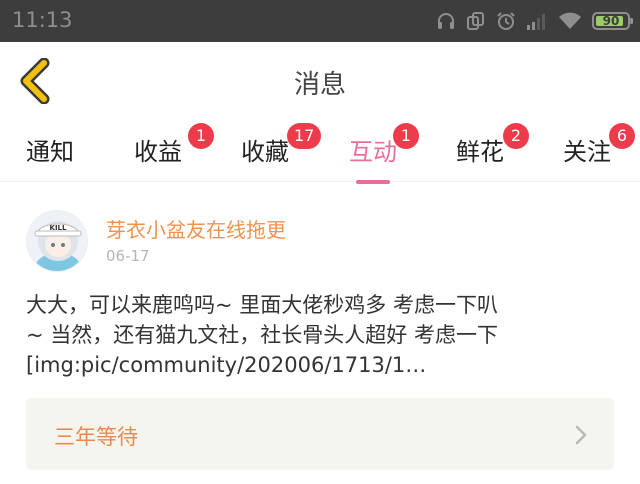  I want to click on tab-following: 关注 6, so click(599, 150).